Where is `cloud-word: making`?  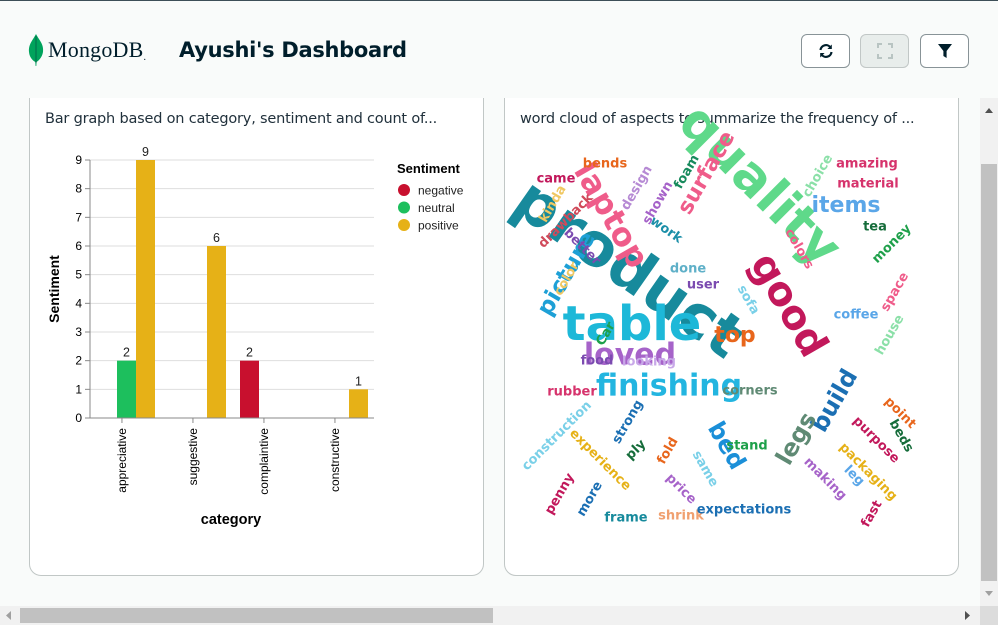 cloud-word: making is located at coordinates (825, 479).